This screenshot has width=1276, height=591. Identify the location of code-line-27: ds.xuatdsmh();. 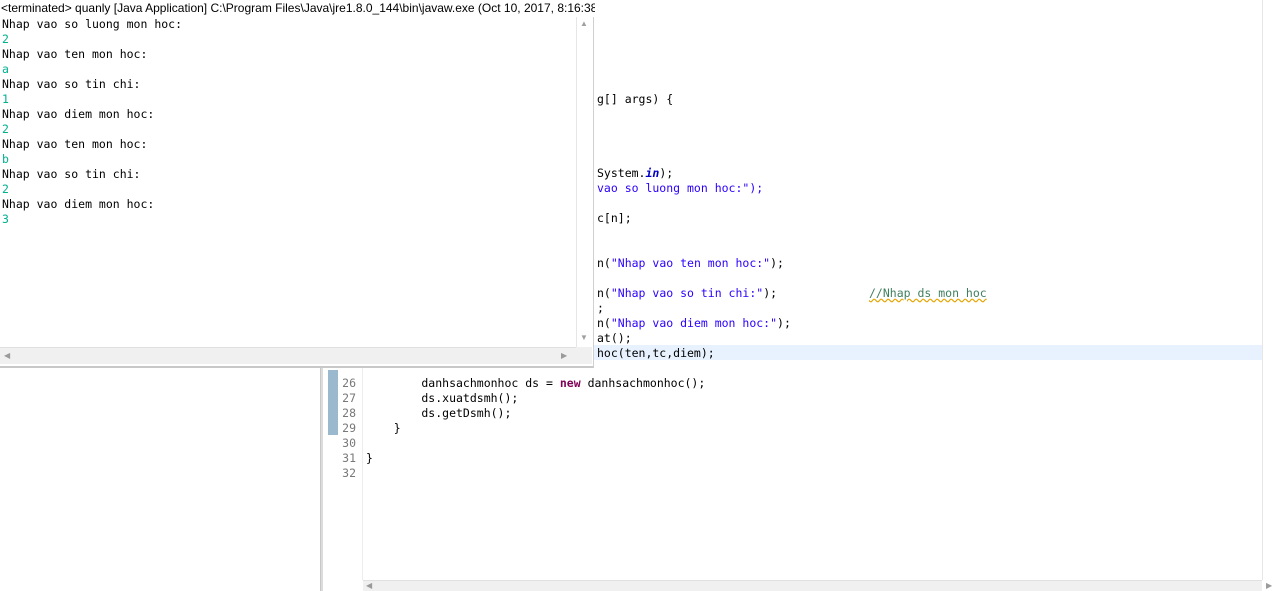
(442, 398).